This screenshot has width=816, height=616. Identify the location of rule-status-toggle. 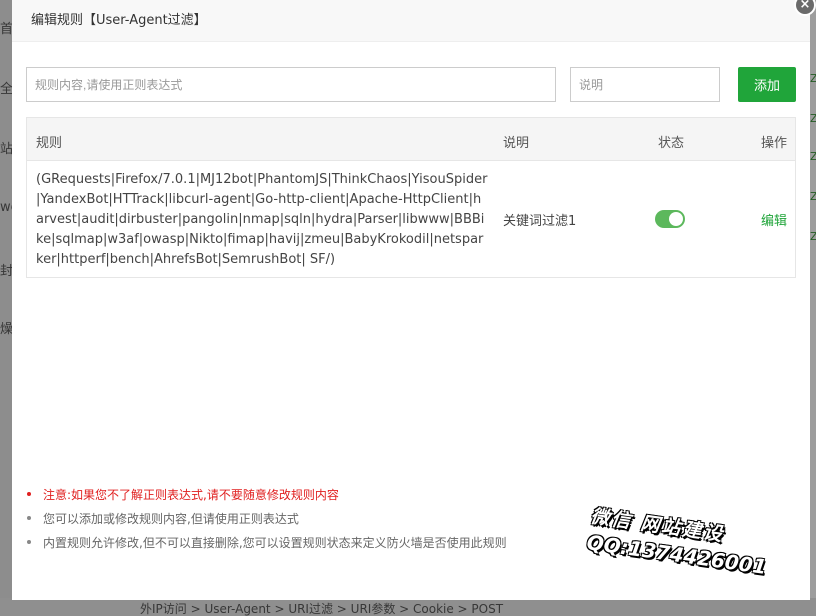
(670, 219).